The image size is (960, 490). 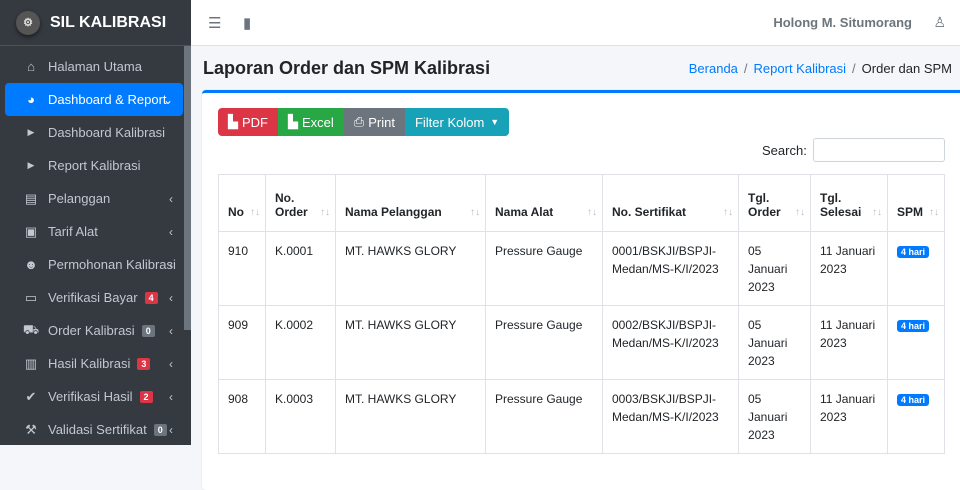 What do you see at coordinates (242, 203) in the screenshot?
I see `column-header: No ↑↓` at bounding box center [242, 203].